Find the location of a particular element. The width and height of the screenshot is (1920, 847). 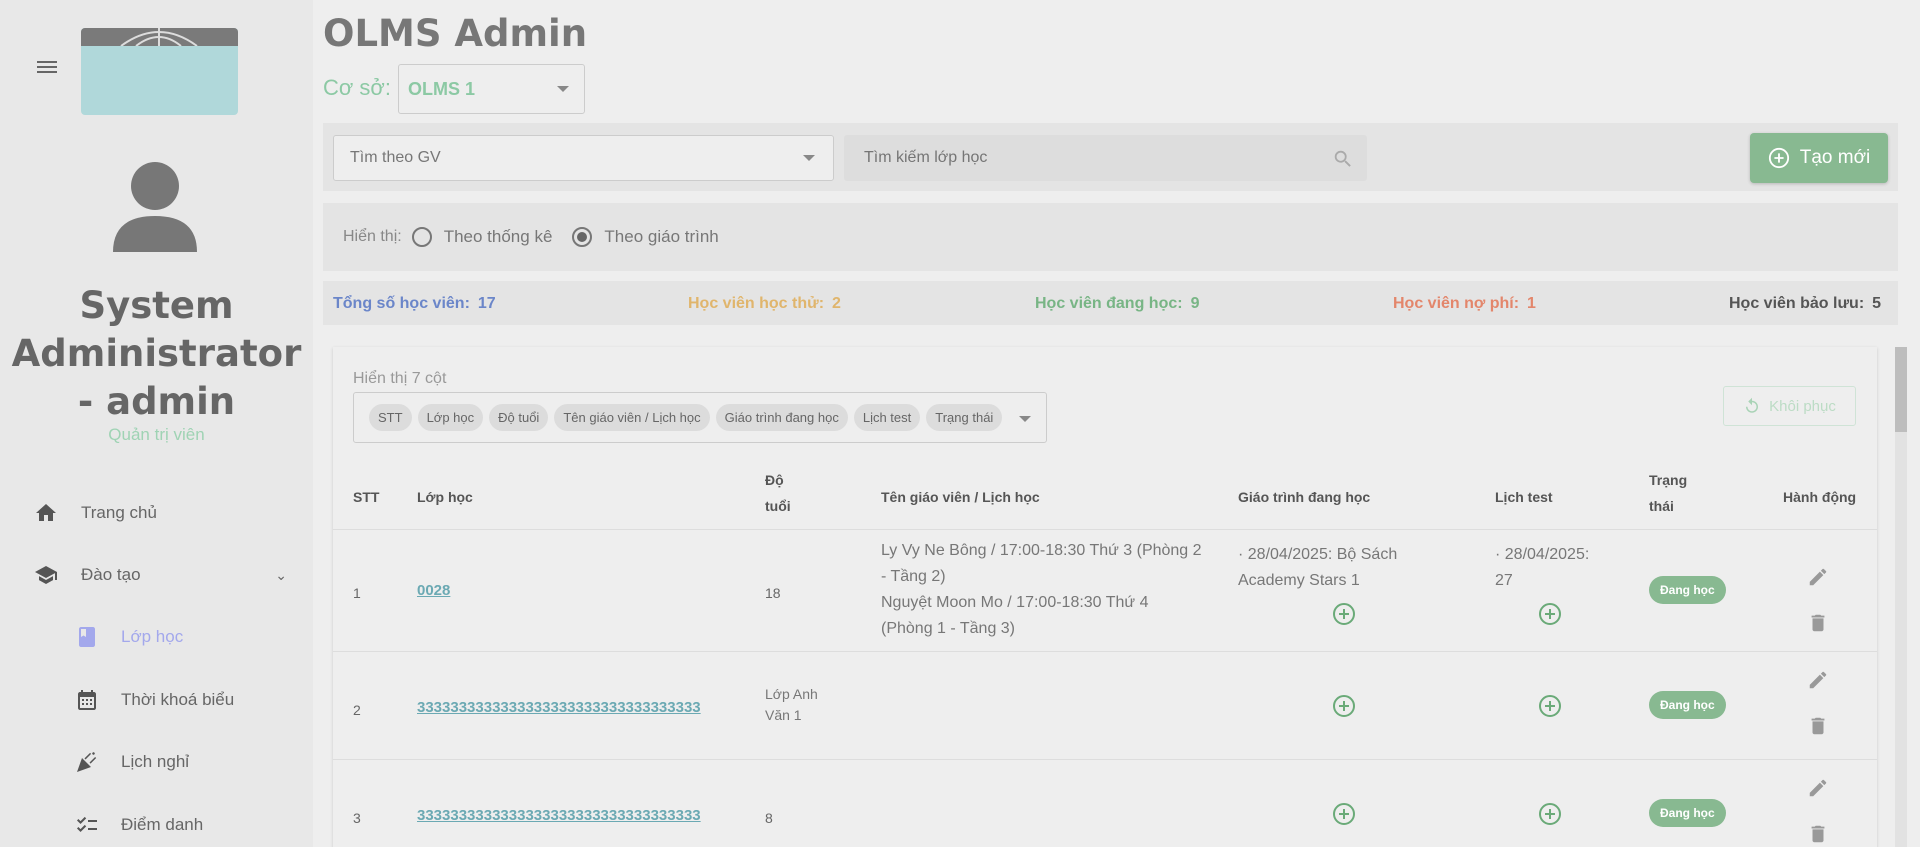

scrollbar is located at coordinates (1901, 597).